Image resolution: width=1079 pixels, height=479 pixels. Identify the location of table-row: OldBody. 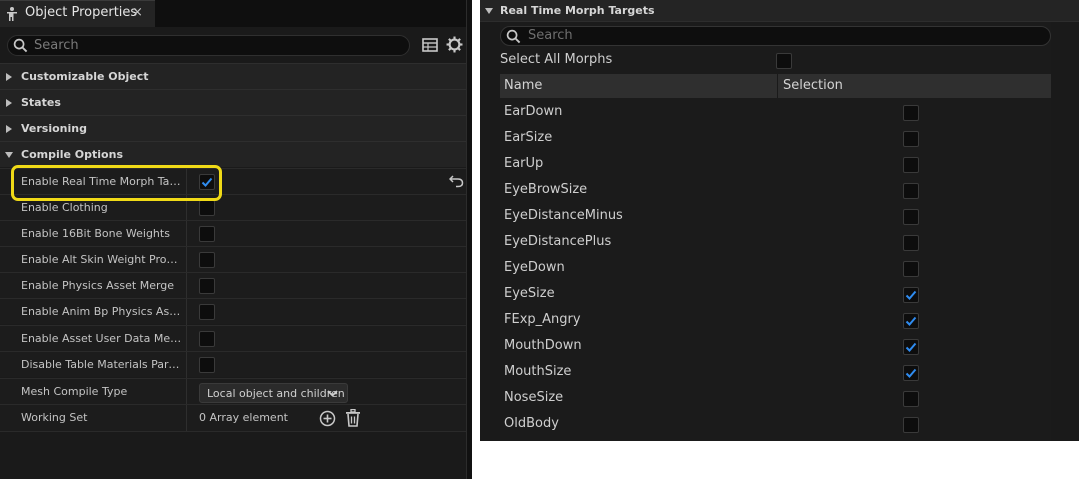
(775, 423).